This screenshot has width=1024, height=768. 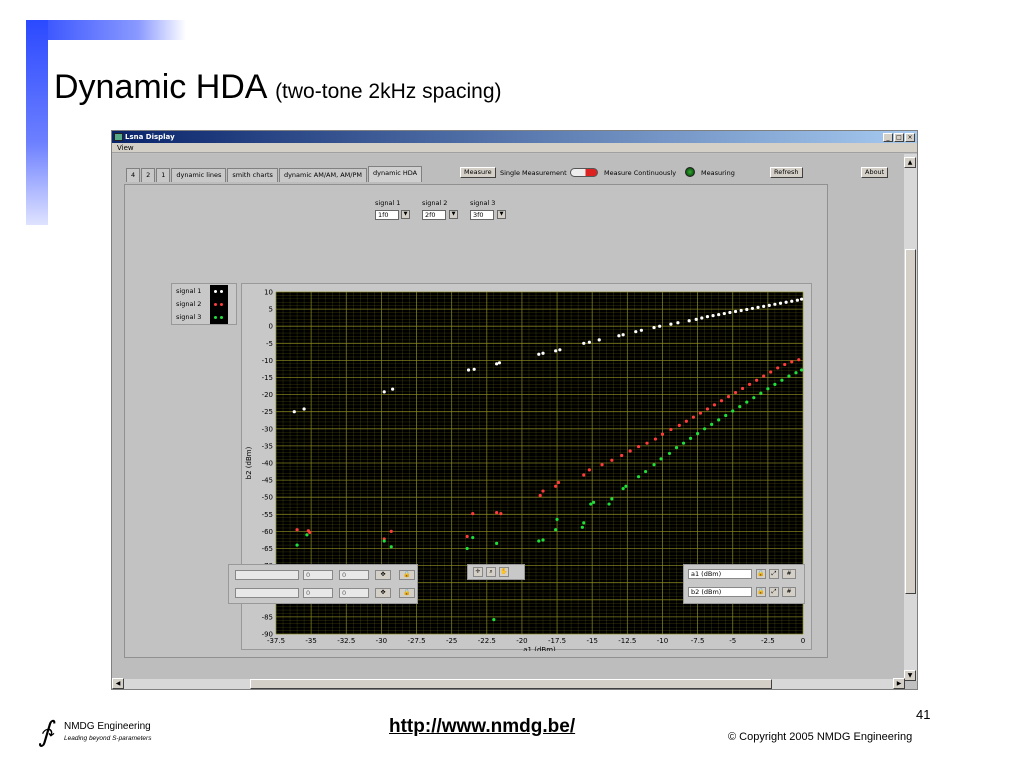 I want to click on tab-2: 2, so click(x=148, y=175).